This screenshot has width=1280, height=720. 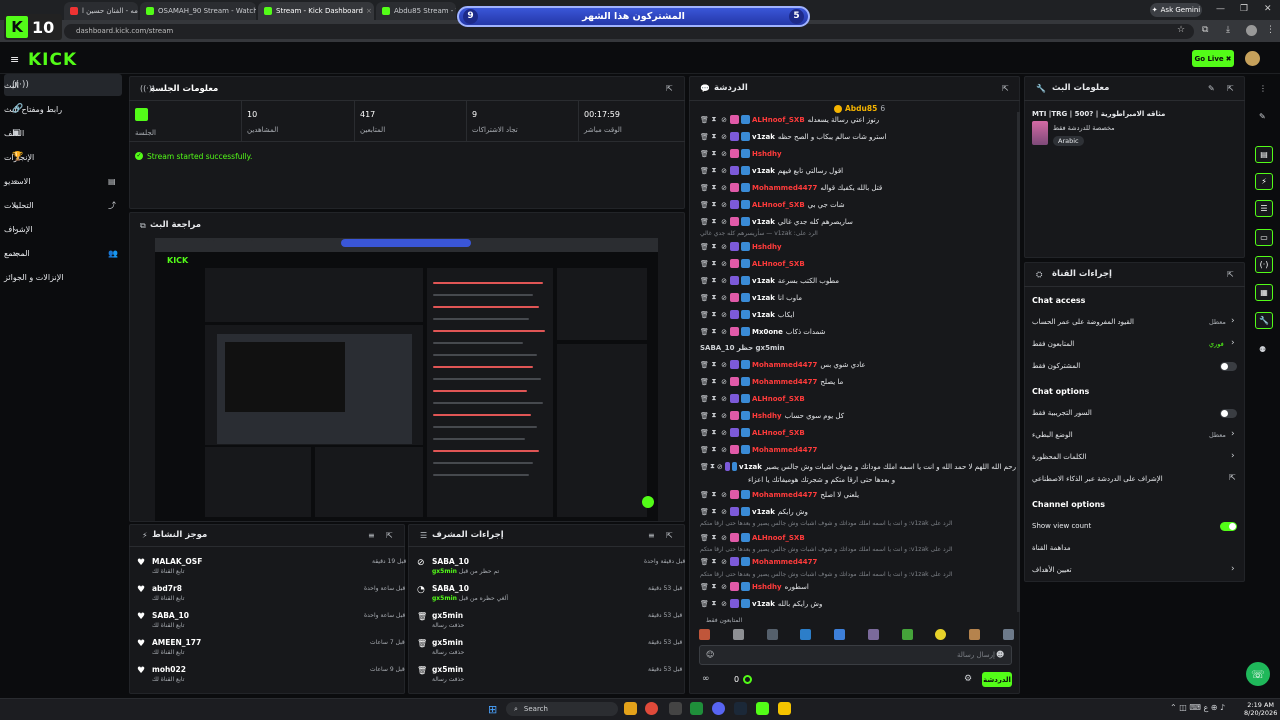 What do you see at coordinates (1260, 709) in the screenshot?
I see `taskbar-clock: 2:19 AM 8/20/2026` at bounding box center [1260, 709].